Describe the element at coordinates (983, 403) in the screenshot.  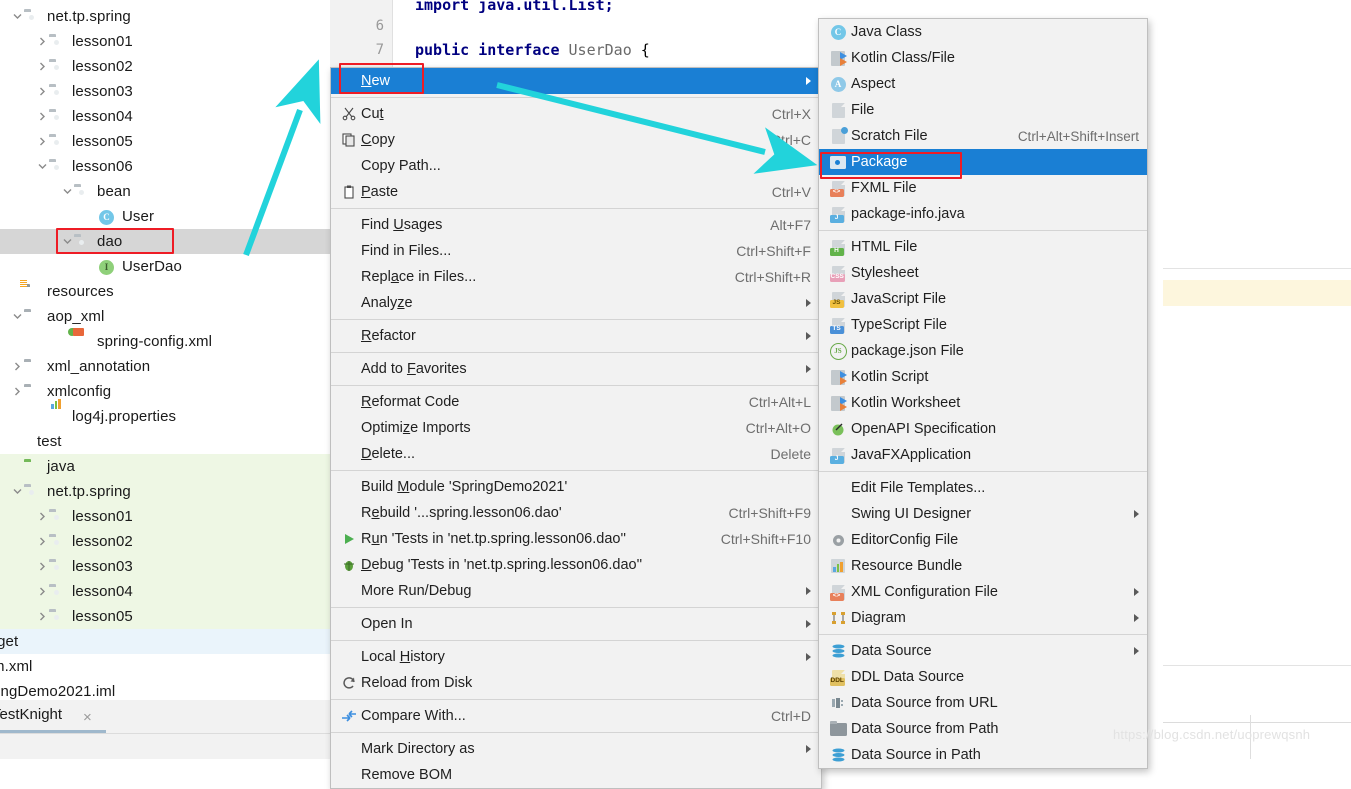
I see `new-item-kotlin-worksheet: Kotlin Worksheet` at that location.